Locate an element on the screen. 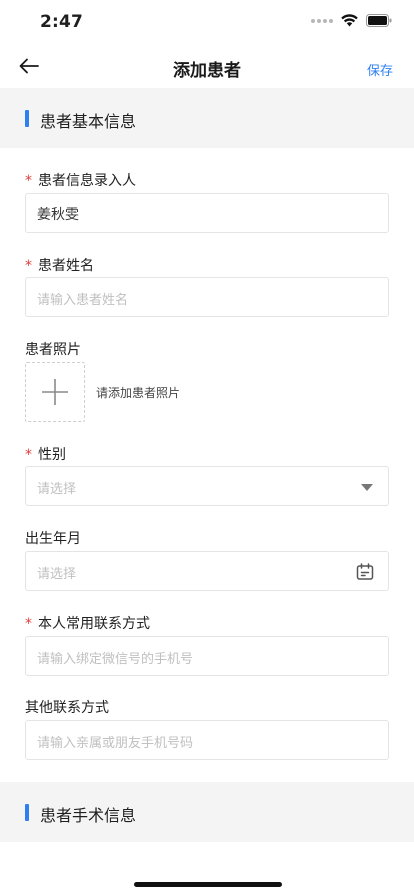 The width and height of the screenshot is (414, 896). other-contact-field: 请输入亲属或朋友手机号码 is located at coordinates (207, 740).